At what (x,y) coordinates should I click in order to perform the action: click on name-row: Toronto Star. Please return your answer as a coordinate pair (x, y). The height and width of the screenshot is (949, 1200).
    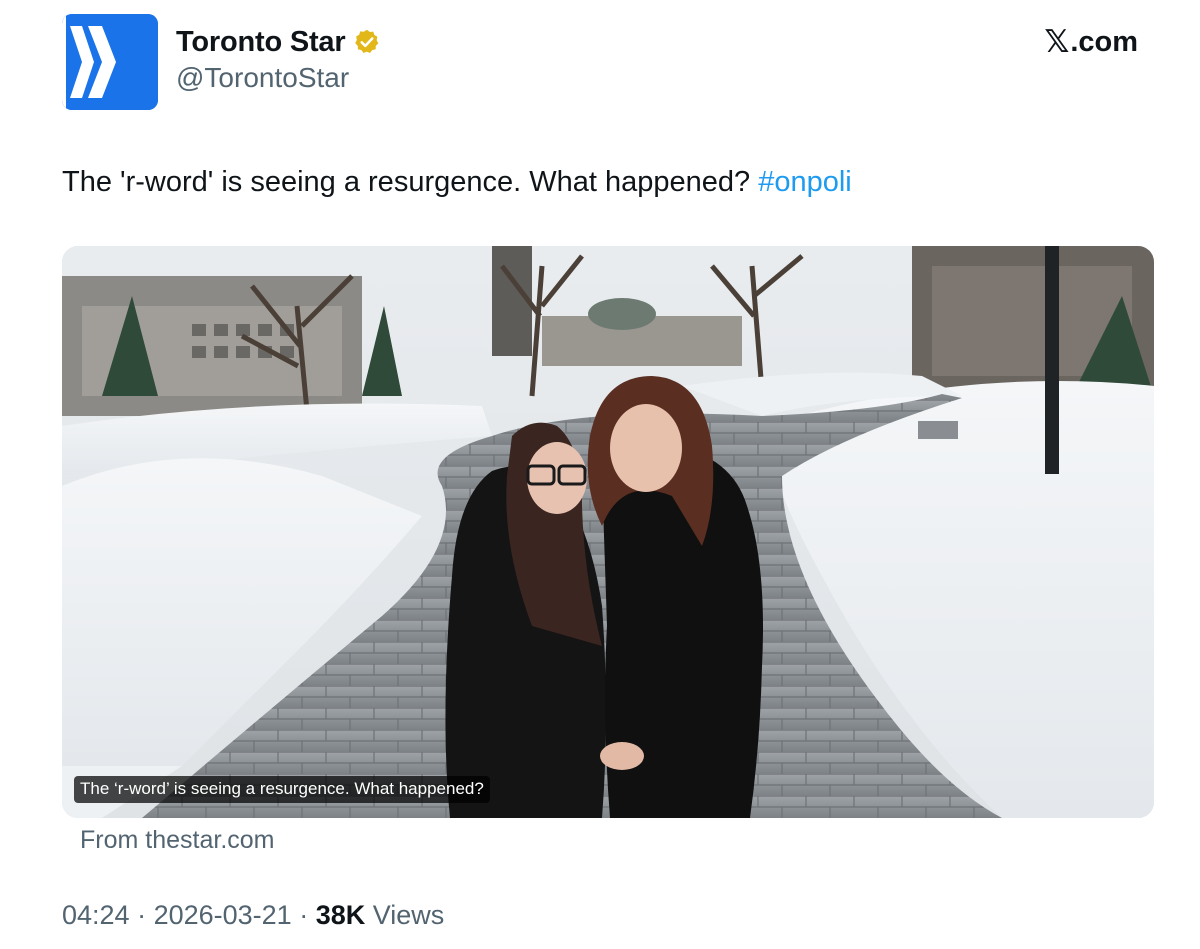
    Looking at the image, I should click on (278, 42).